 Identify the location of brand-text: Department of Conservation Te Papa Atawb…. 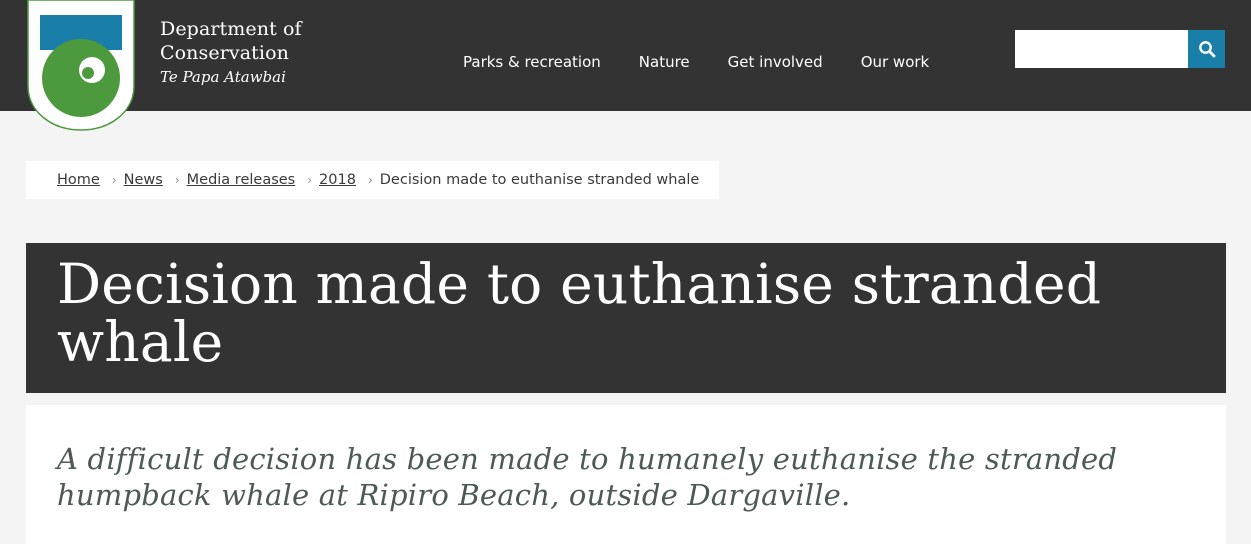
(231, 52).